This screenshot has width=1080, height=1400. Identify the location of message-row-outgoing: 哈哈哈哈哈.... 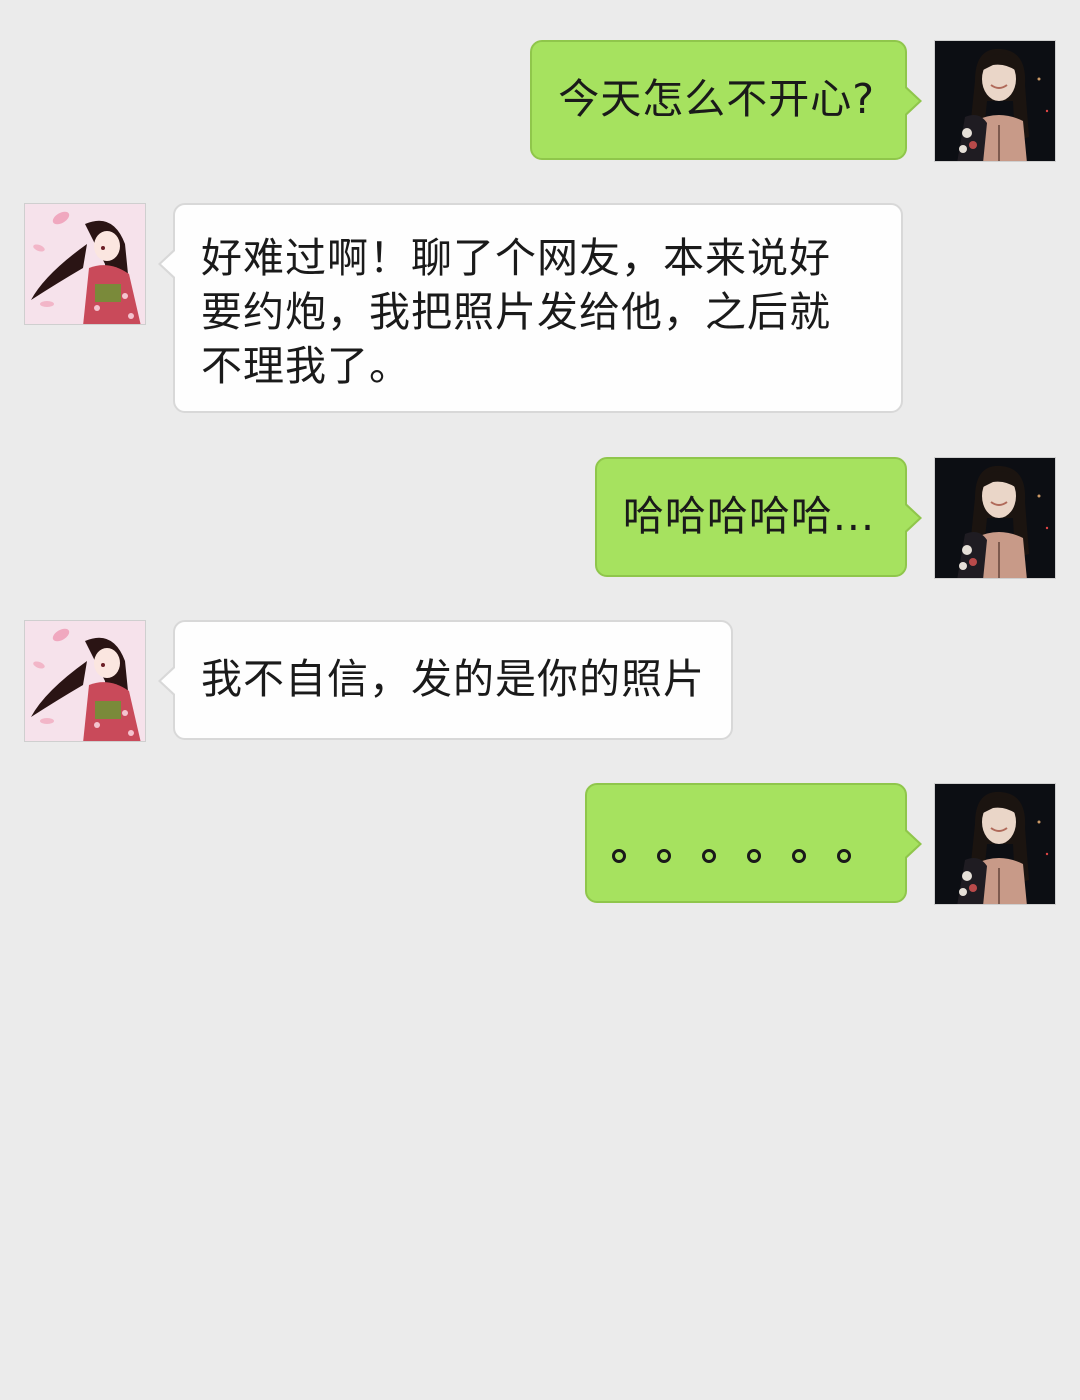
(540, 518).